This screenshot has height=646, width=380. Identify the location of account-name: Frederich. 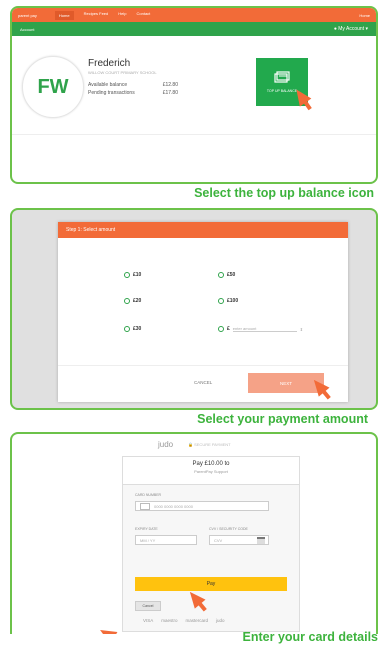
(109, 63).